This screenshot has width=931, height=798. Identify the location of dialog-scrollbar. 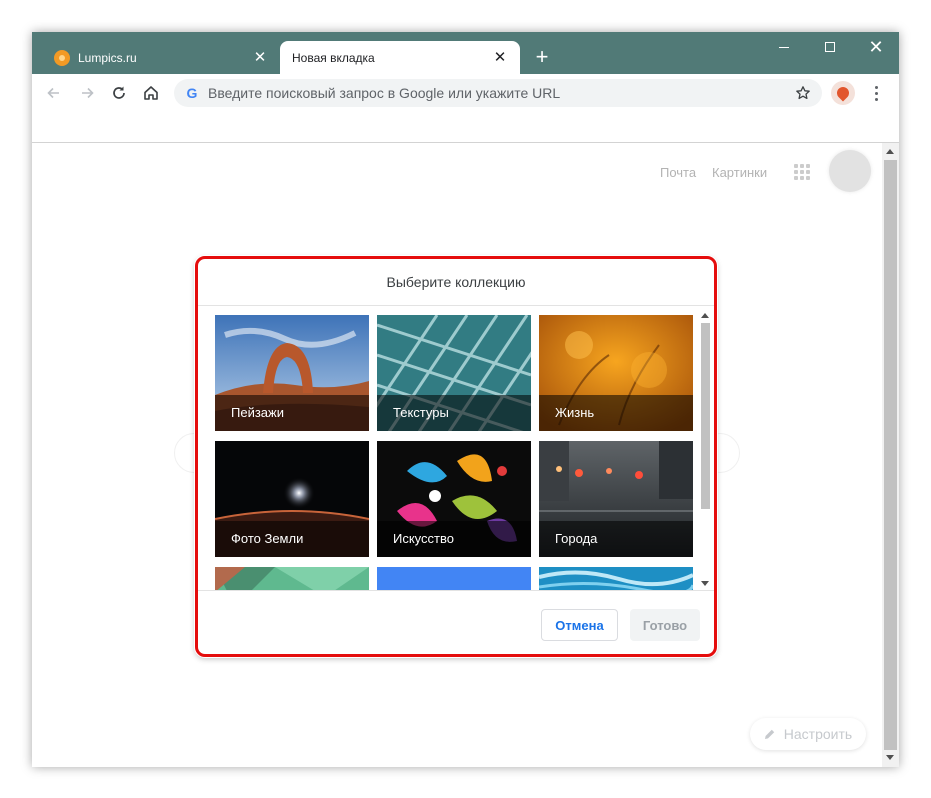
(705, 450).